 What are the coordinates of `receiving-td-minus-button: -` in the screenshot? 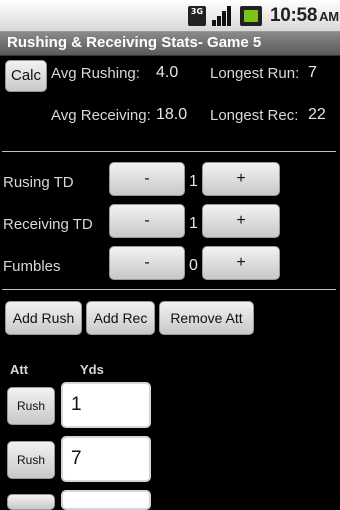 It's located at (147, 221).